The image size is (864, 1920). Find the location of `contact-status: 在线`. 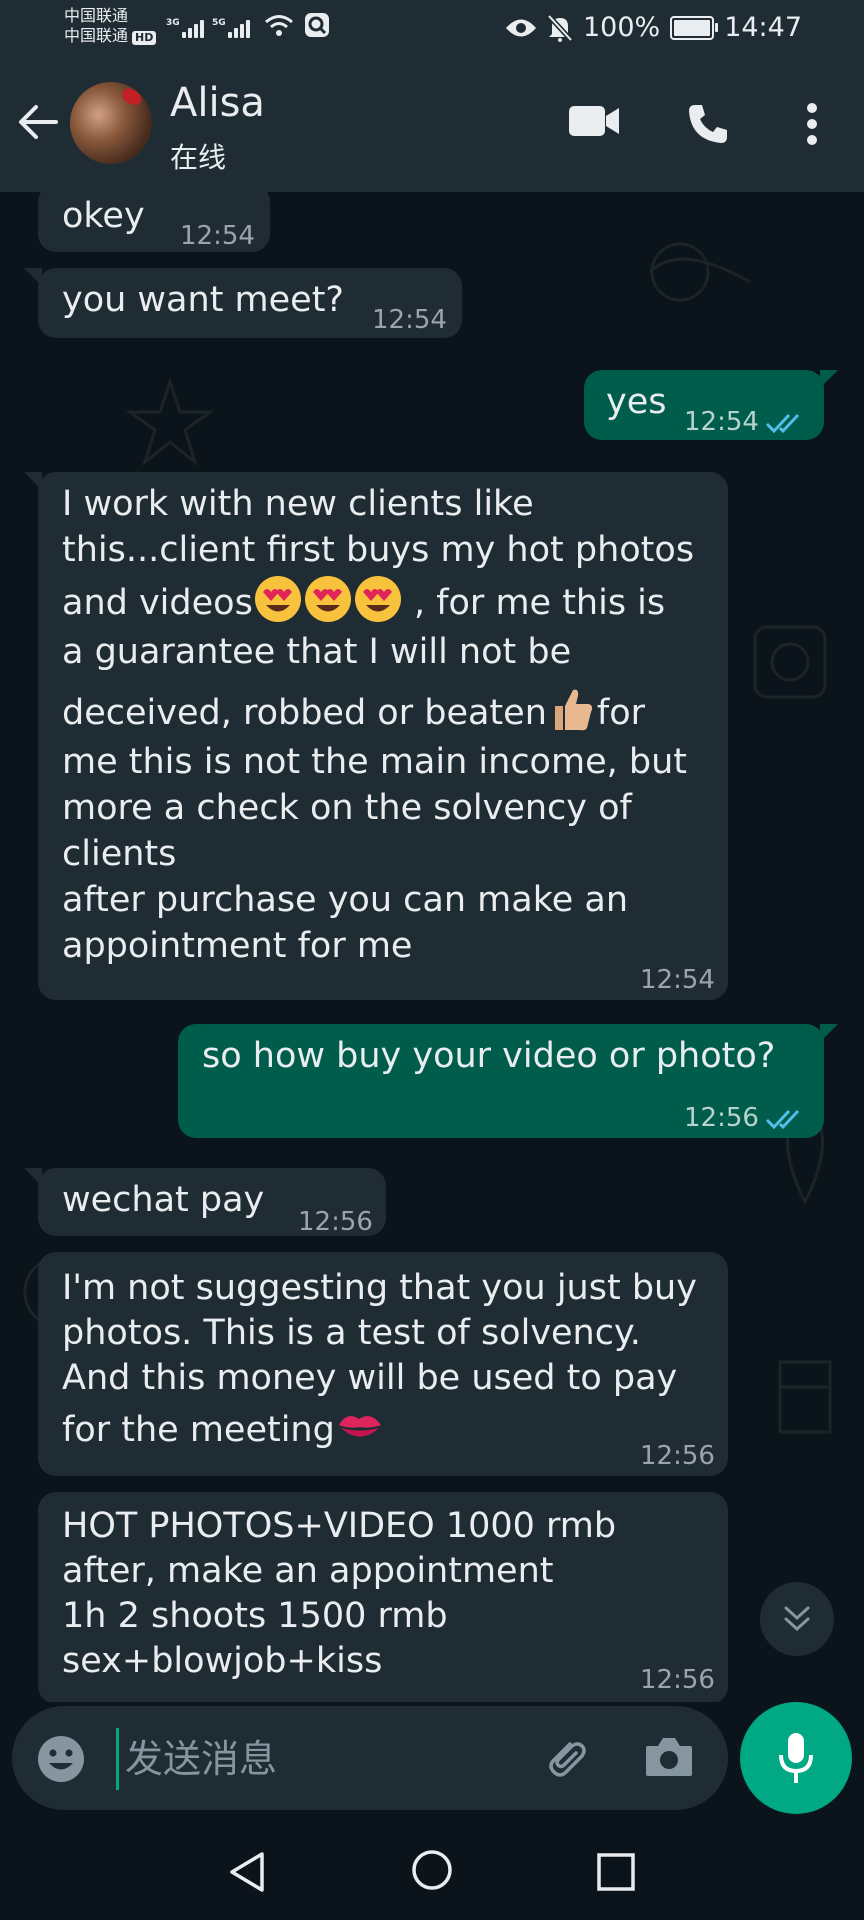

contact-status: 在线 is located at coordinates (198, 157).